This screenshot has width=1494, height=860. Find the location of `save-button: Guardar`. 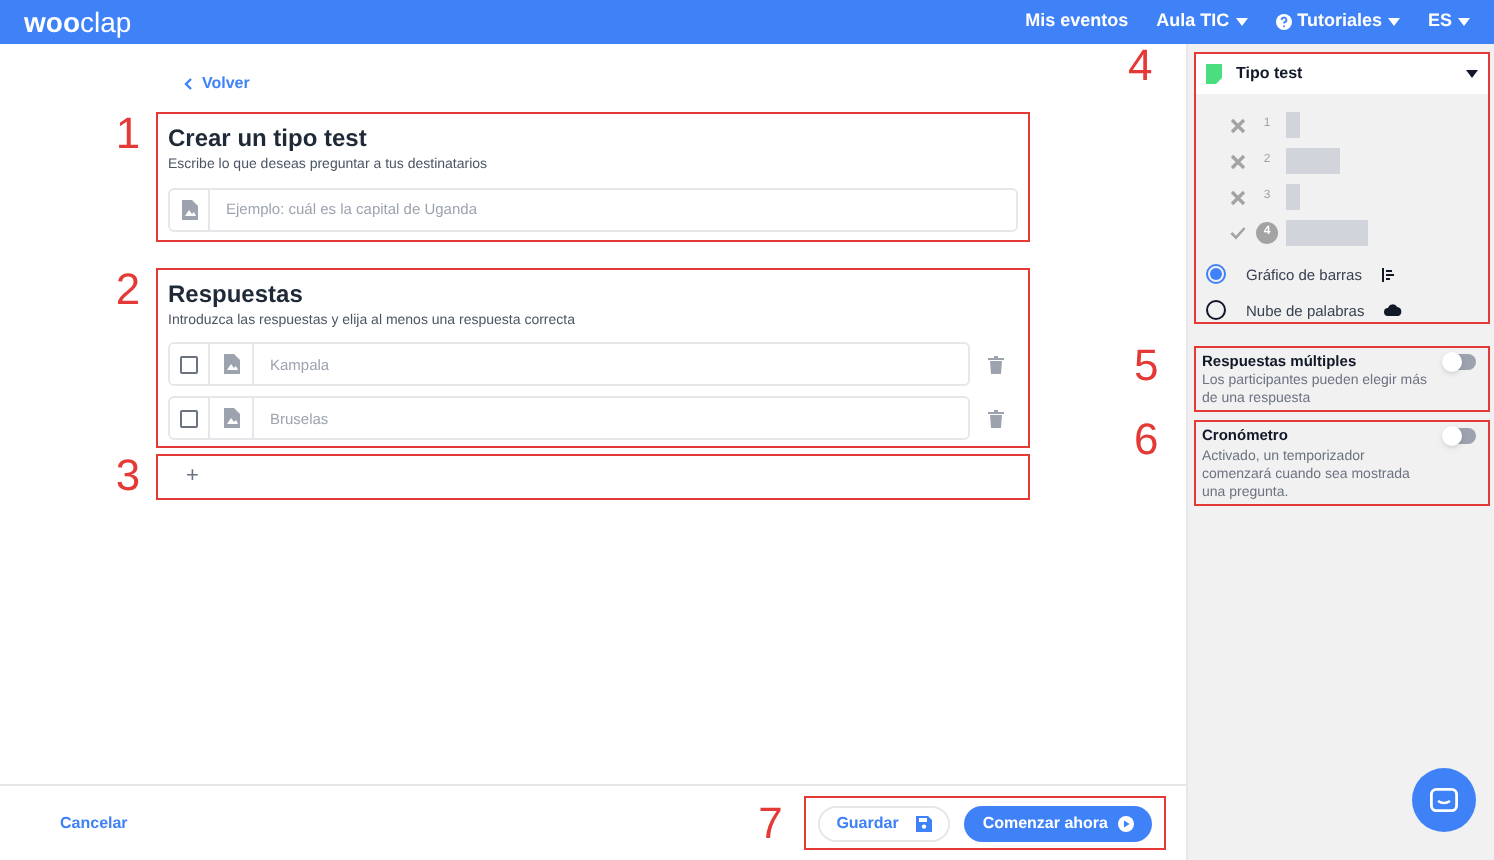

save-button: Guardar is located at coordinates (884, 823).